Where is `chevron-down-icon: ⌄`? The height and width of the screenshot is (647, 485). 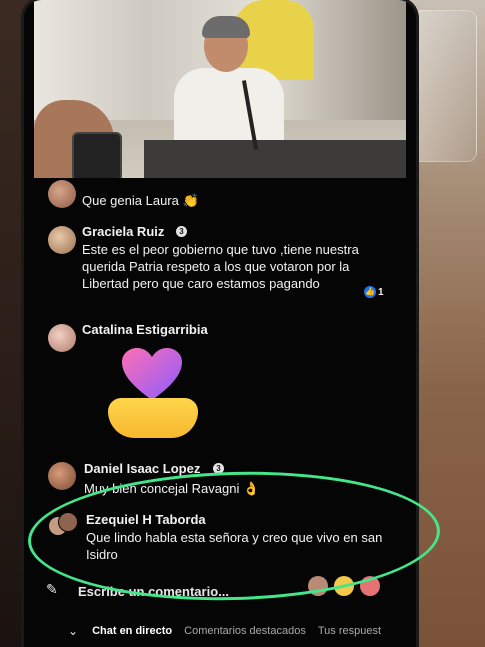 chevron-down-icon: ⌄ is located at coordinates (73, 631).